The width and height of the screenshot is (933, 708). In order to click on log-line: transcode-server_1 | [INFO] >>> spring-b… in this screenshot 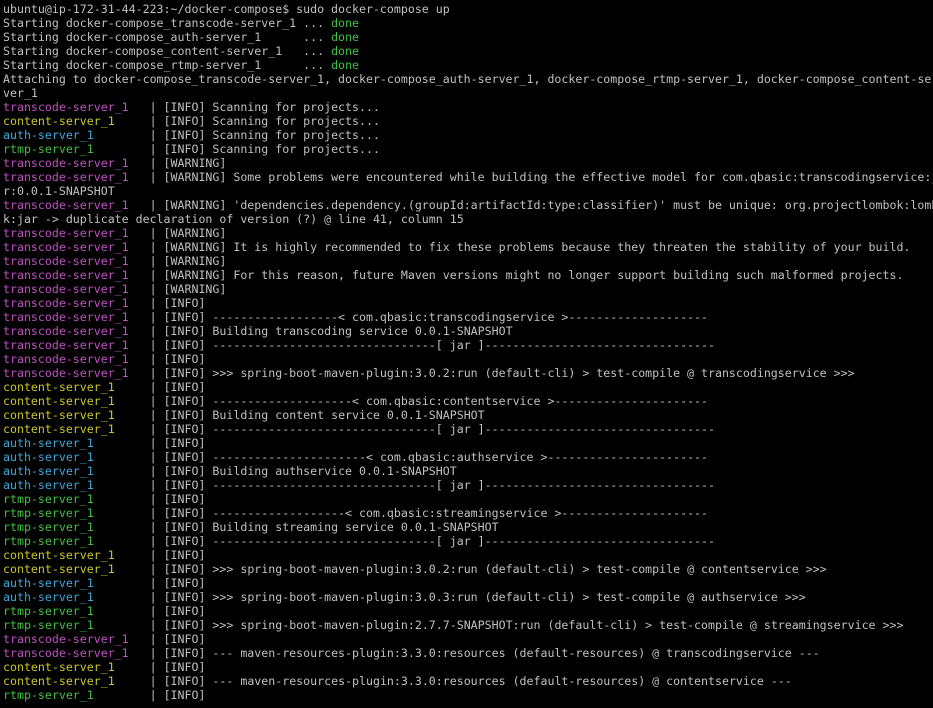, I will do `click(468, 373)`.